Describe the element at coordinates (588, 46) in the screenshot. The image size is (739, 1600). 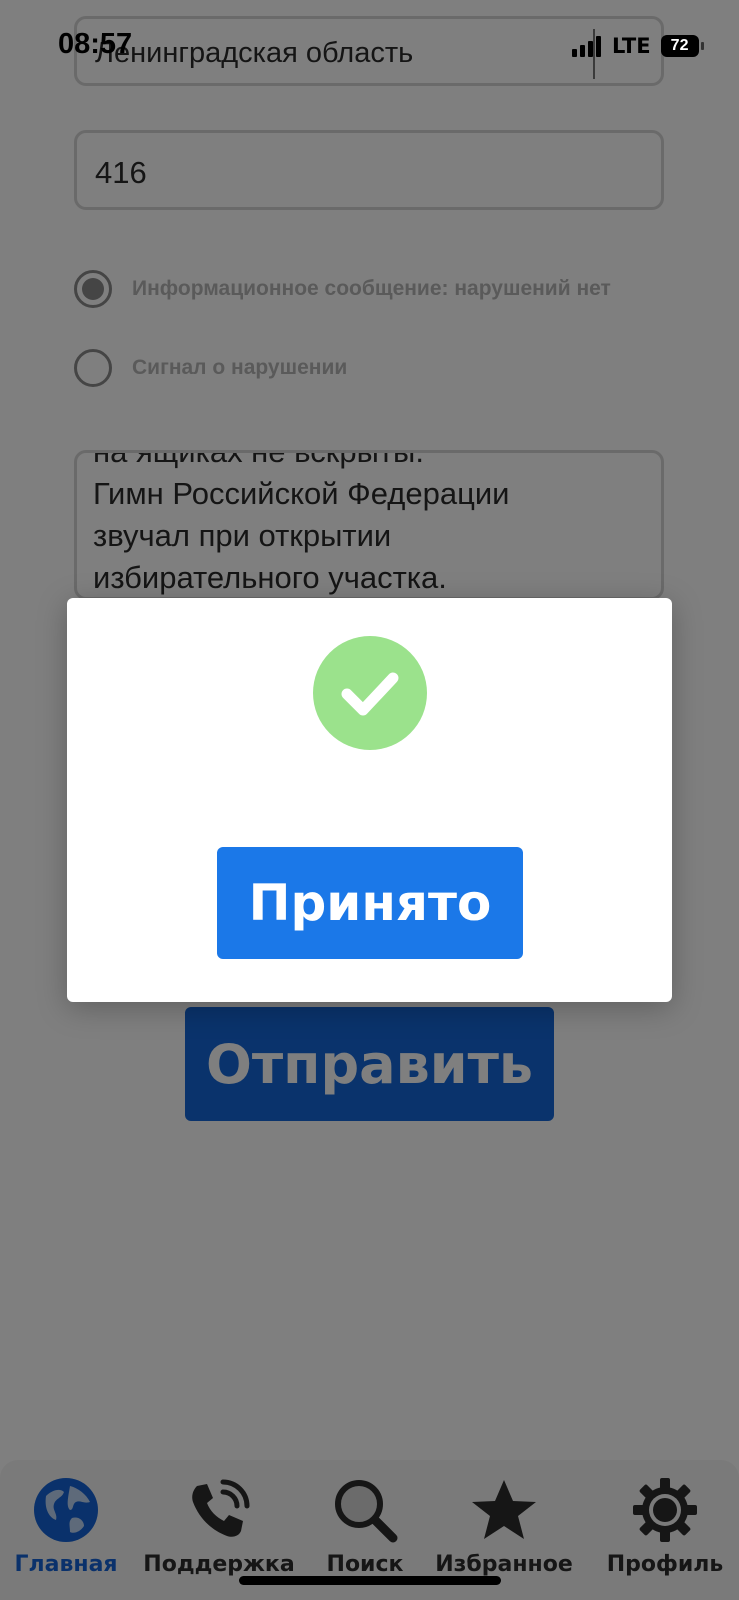
I see `signal-icon` at that location.